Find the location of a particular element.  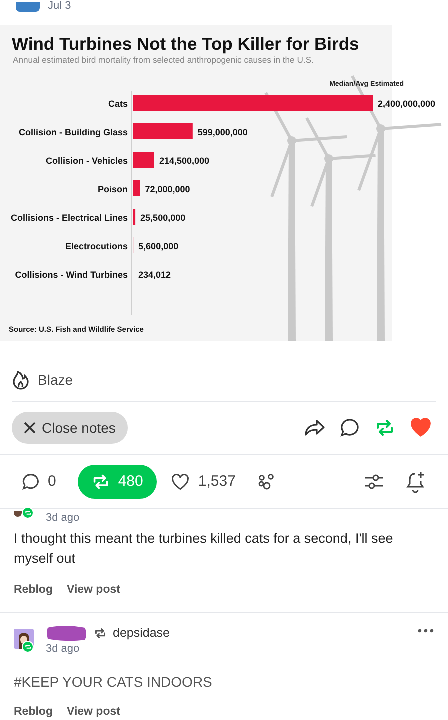

category-label: Electrocutions is located at coordinates (96, 247).